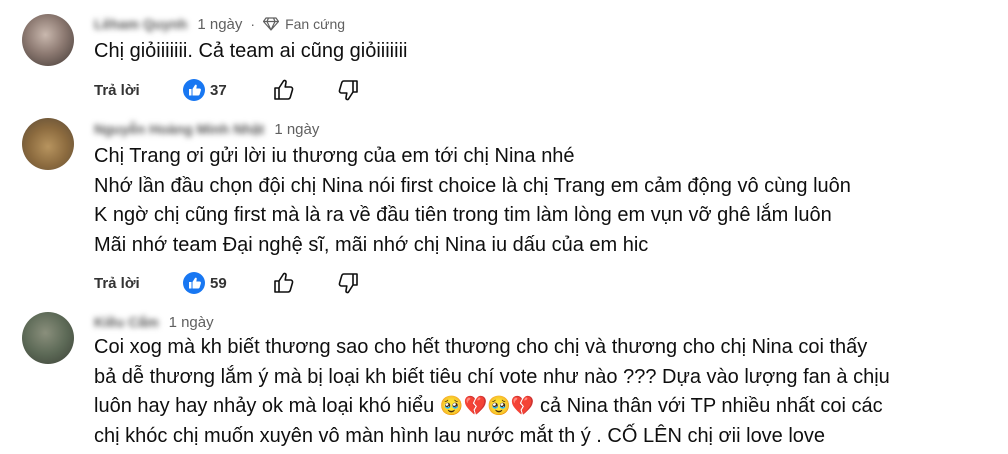  I want to click on fan-badge: Fan cứng, so click(304, 24).